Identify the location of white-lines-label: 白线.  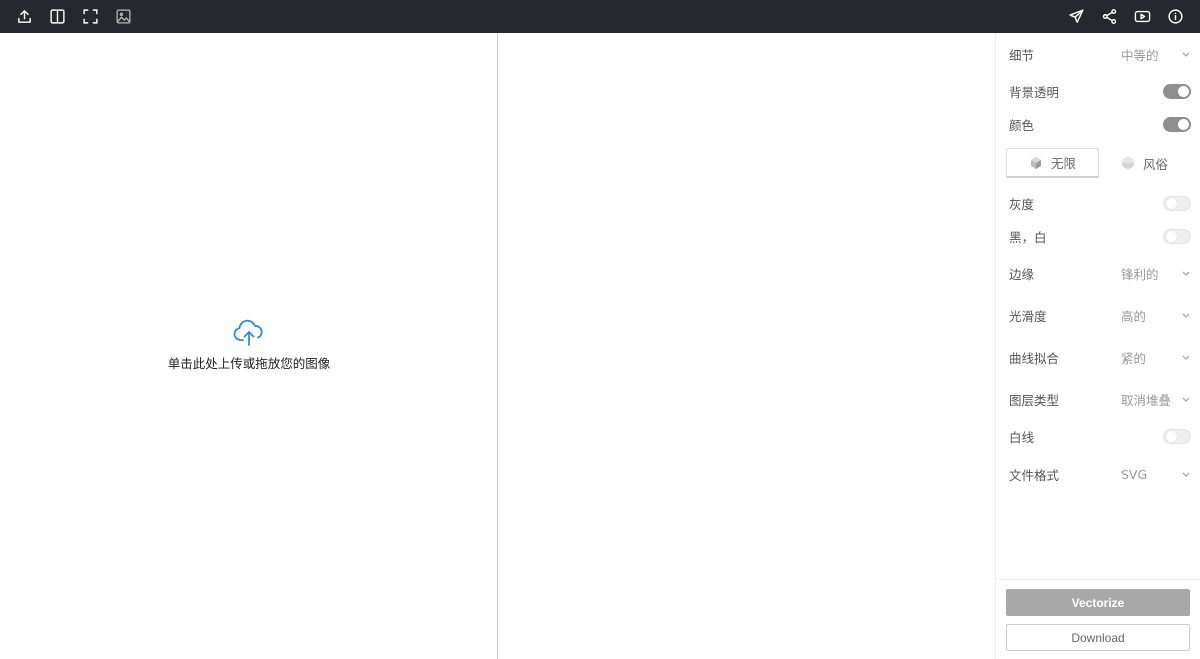
(1022, 437).